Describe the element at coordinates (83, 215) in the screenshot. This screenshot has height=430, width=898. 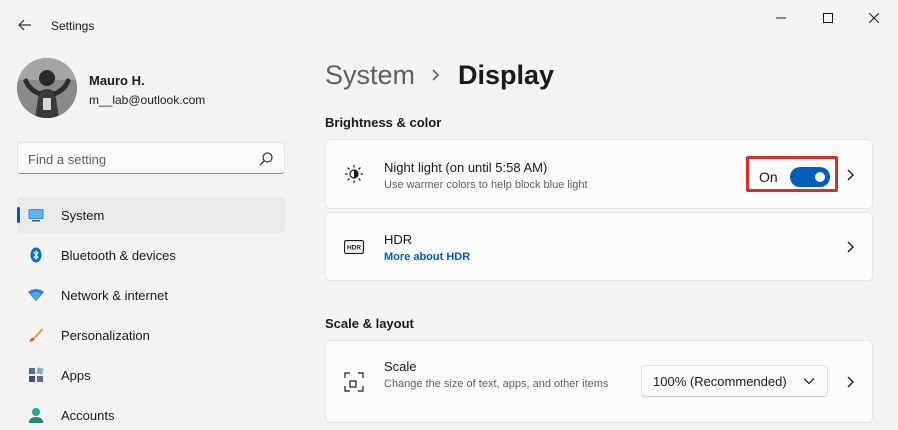
I see `sidebar-item-label: System` at that location.